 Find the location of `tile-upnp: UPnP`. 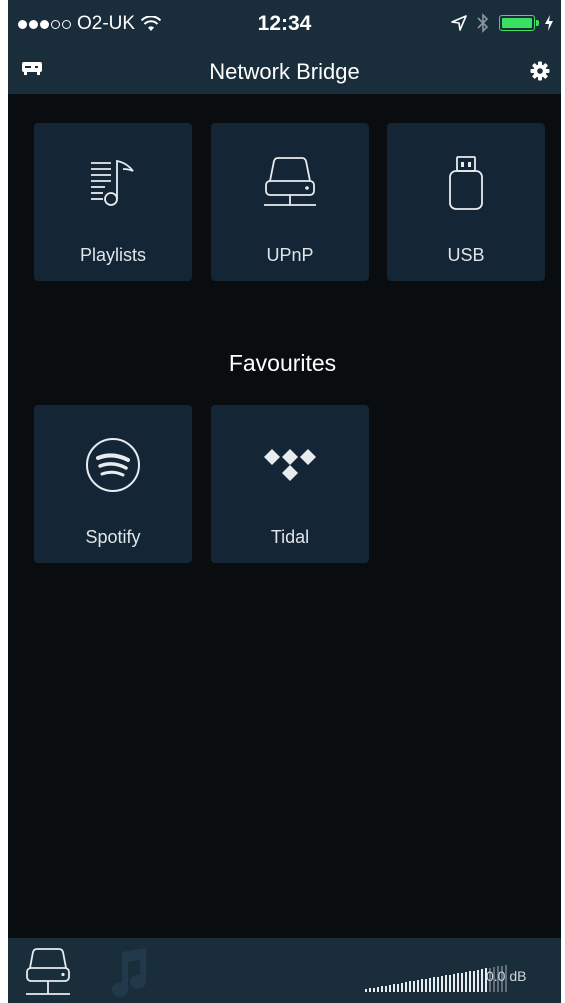

tile-upnp: UPnP is located at coordinates (290, 202).